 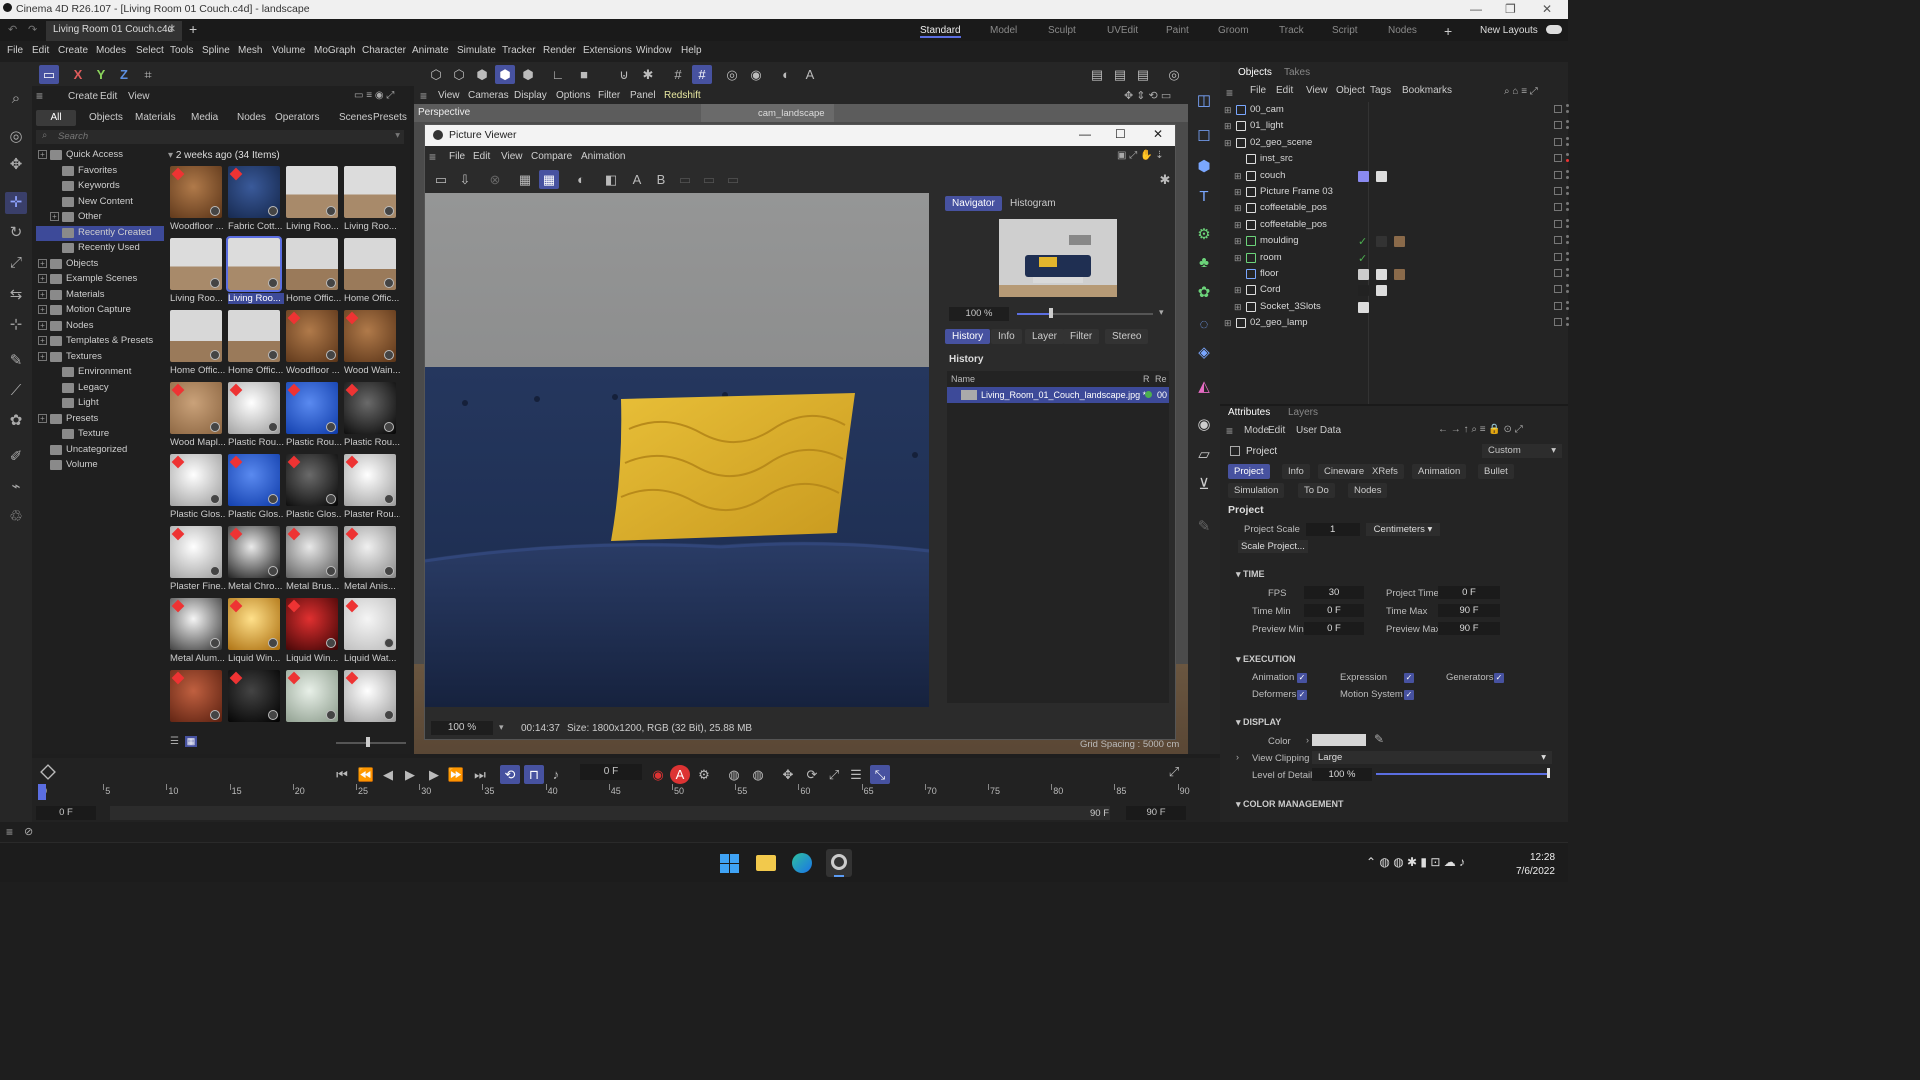 I want to click on tree-item-templates-presets: + Templates & Presets, so click(x=100, y=341).